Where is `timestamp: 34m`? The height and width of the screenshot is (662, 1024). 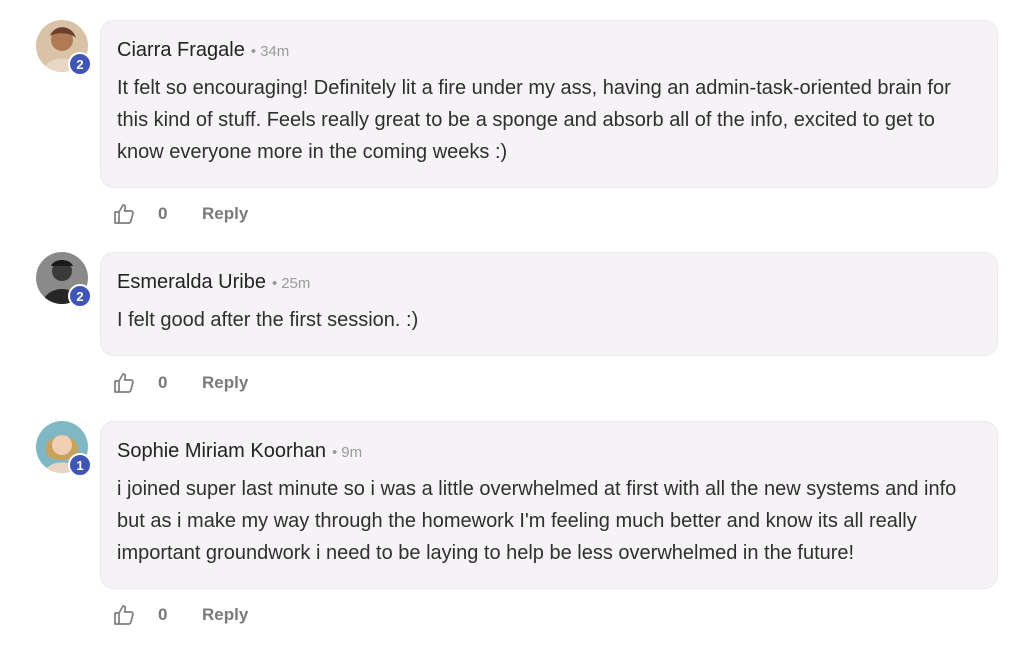 timestamp: 34m is located at coordinates (275, 51).